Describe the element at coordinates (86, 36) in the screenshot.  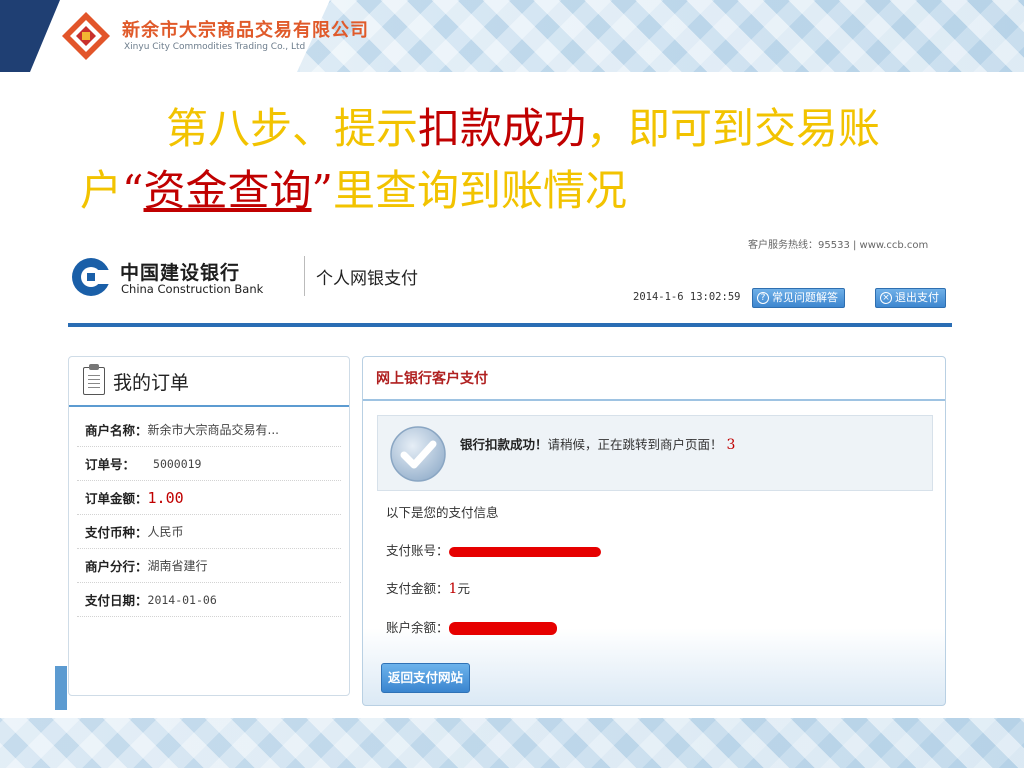
I see `company-logo-icon` at that location.